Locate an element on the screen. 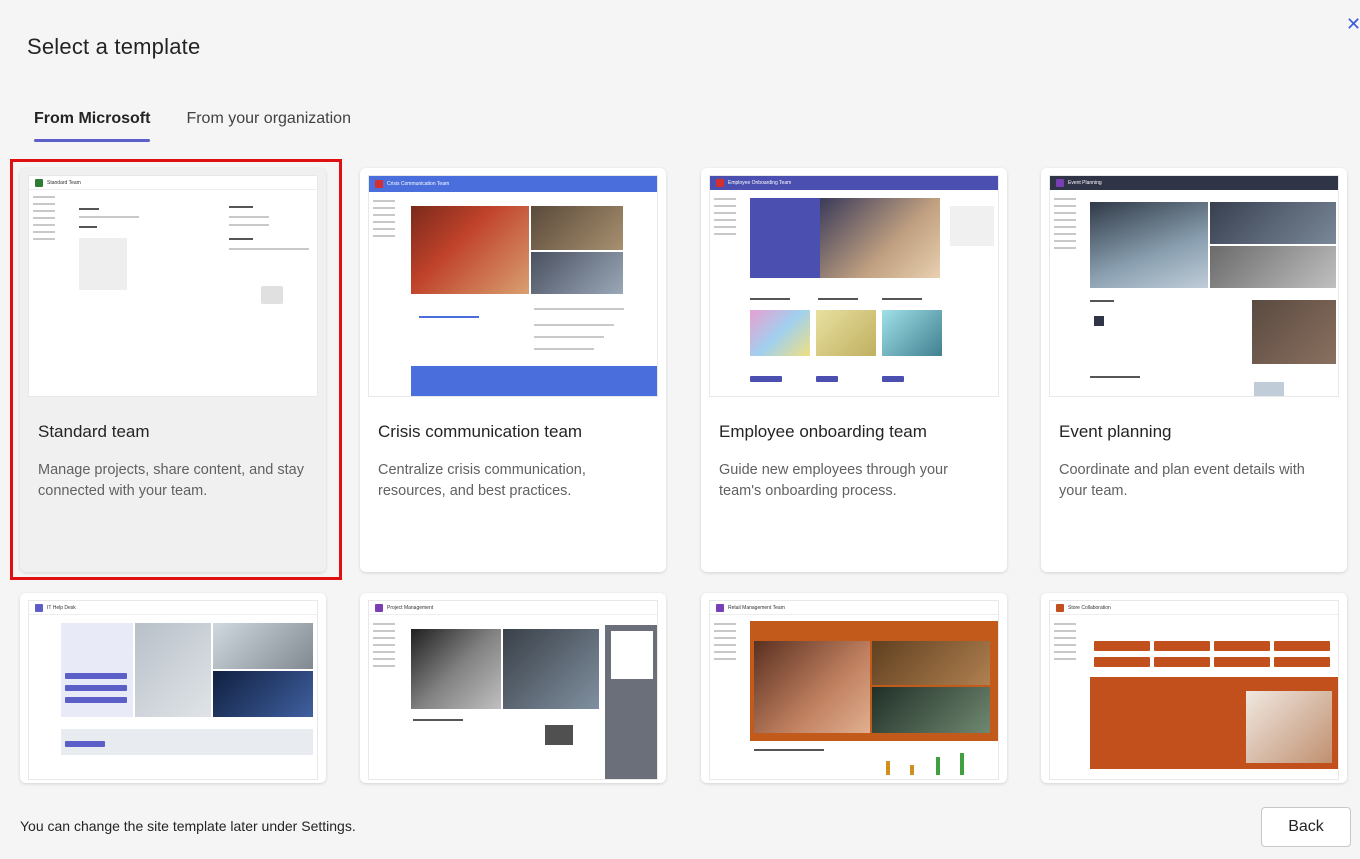 This screenshot has height=859, width=1360. template-name: Employee onboarding team is located at coordinates (823, 431).